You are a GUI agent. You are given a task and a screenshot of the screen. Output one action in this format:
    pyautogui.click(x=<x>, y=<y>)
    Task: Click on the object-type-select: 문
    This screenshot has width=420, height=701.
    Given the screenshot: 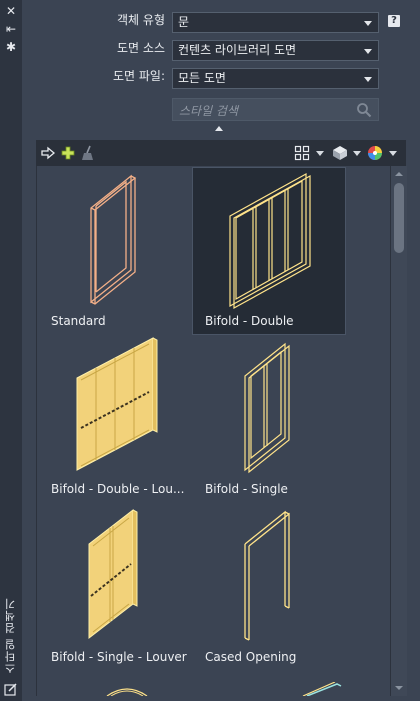 What is the action you would take?
    pyautogui.click(x=275, y=22)
    